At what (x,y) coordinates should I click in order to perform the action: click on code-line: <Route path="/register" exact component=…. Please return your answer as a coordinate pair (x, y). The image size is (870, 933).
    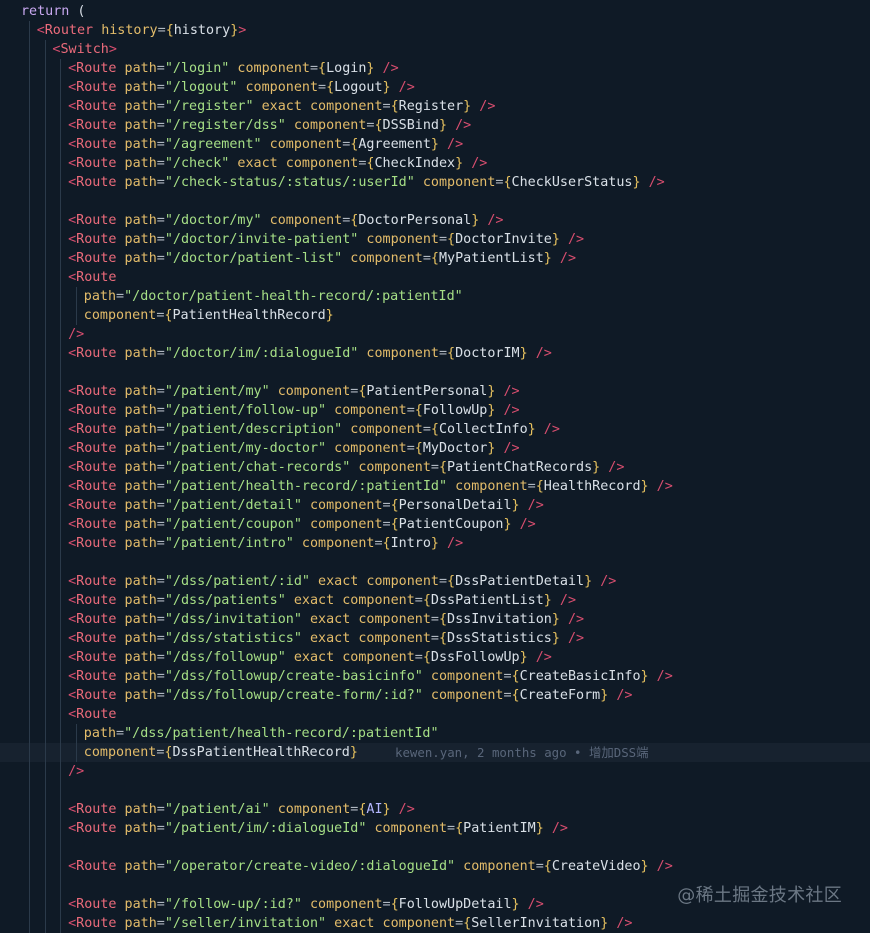
    Looking at the image, I should click on (435, 106).